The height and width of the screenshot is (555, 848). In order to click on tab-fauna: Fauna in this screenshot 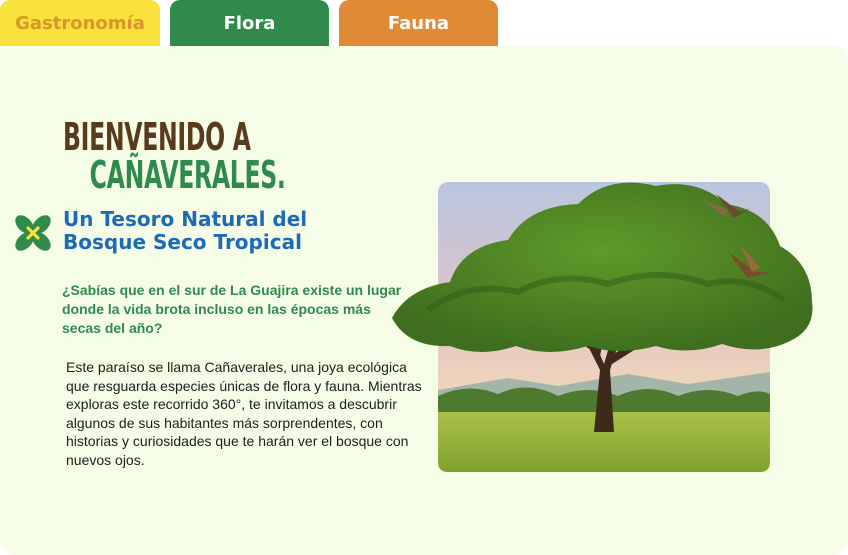, I will do `click(418, 23)`.